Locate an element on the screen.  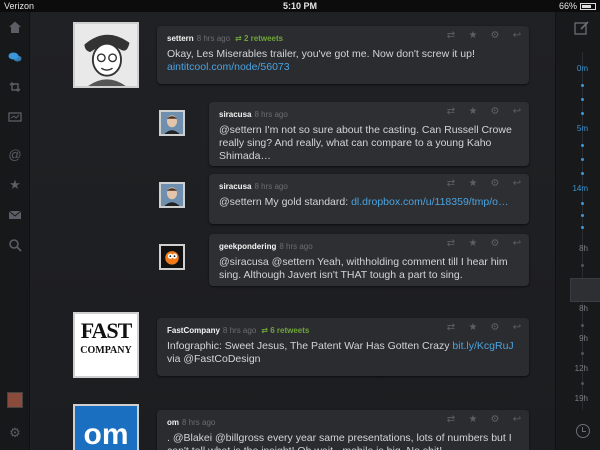
avatar: om is located at coordinates (106, 427).